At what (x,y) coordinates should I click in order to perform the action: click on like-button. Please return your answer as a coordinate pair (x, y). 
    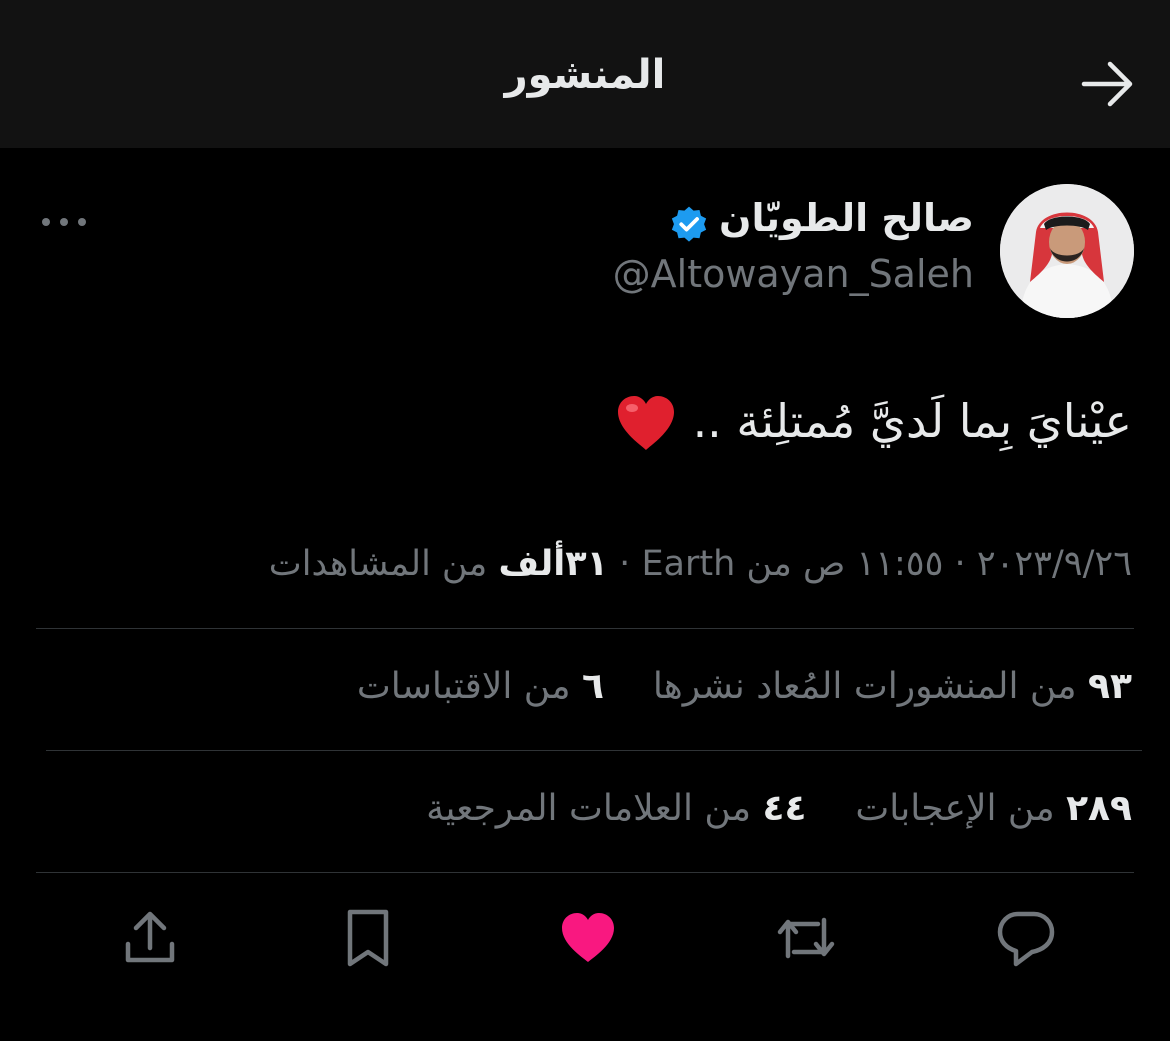
    Looking at the image, I should click on (588, 938).